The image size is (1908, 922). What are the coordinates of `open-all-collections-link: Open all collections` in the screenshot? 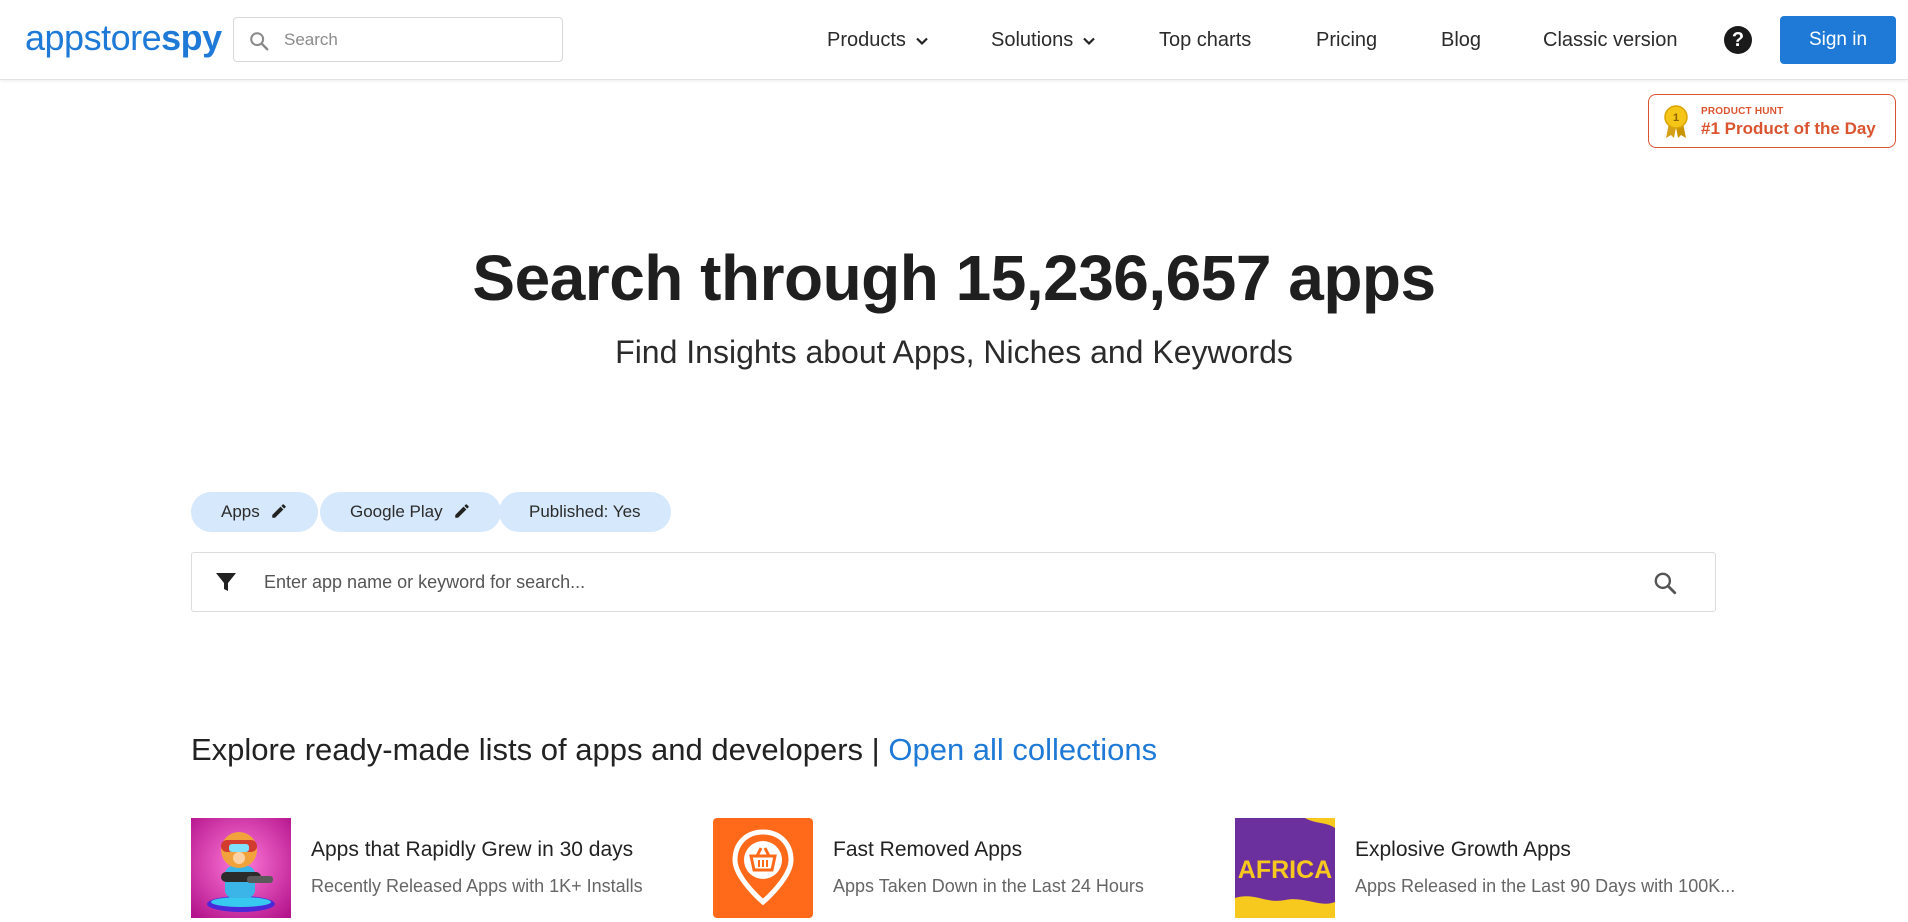 It's located at (1022, 749).